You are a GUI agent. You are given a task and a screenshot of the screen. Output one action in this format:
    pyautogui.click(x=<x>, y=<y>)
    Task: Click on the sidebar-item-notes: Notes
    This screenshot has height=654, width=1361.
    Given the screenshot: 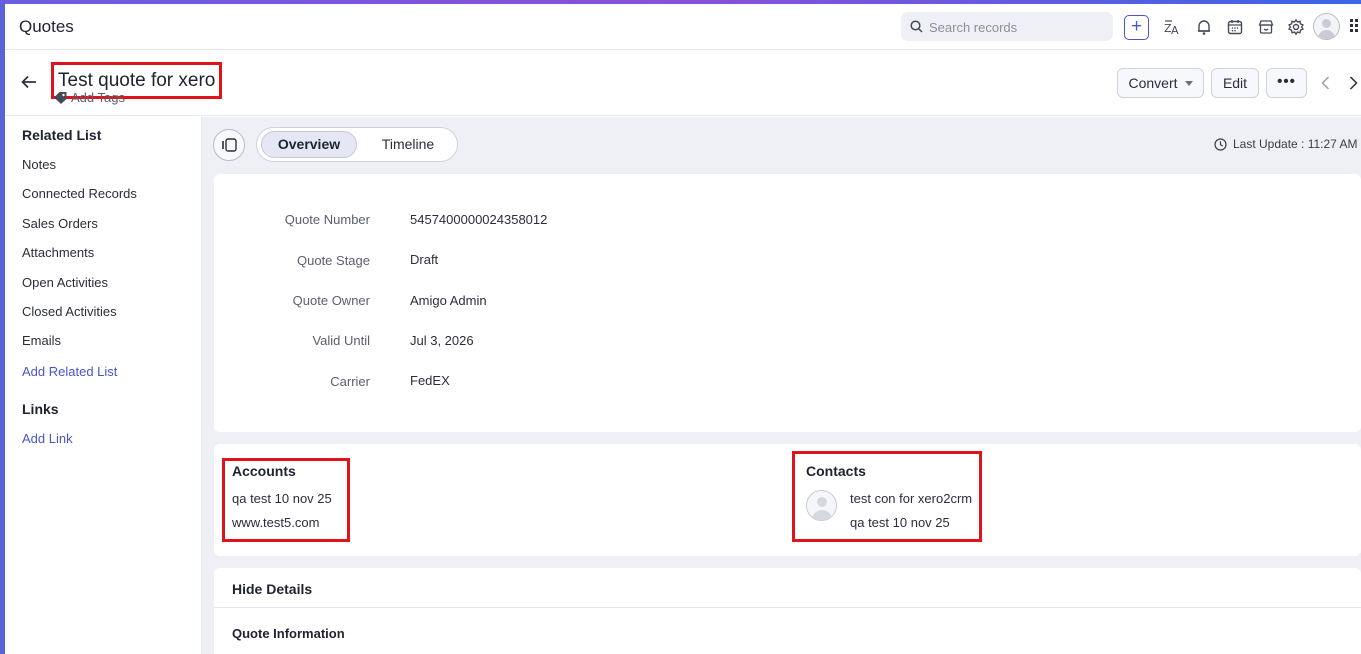 What is the action you would take?
    pyautogui.click(x=39, y=164)
    